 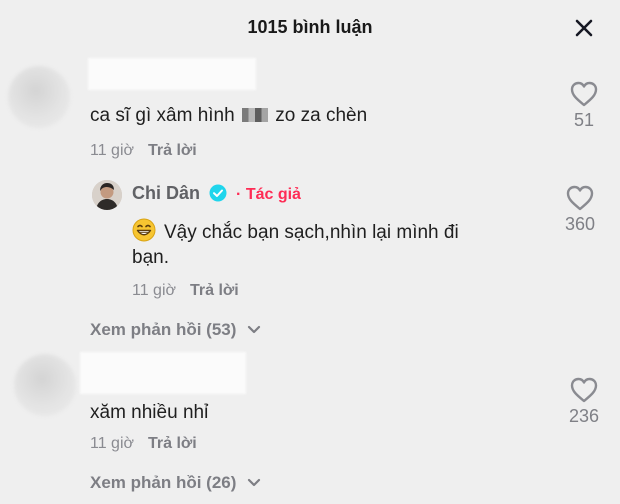 What do you see at coordinates (584, 416) in the screenshot?
I see `like-count: 236` at bounding box center [584, 416].